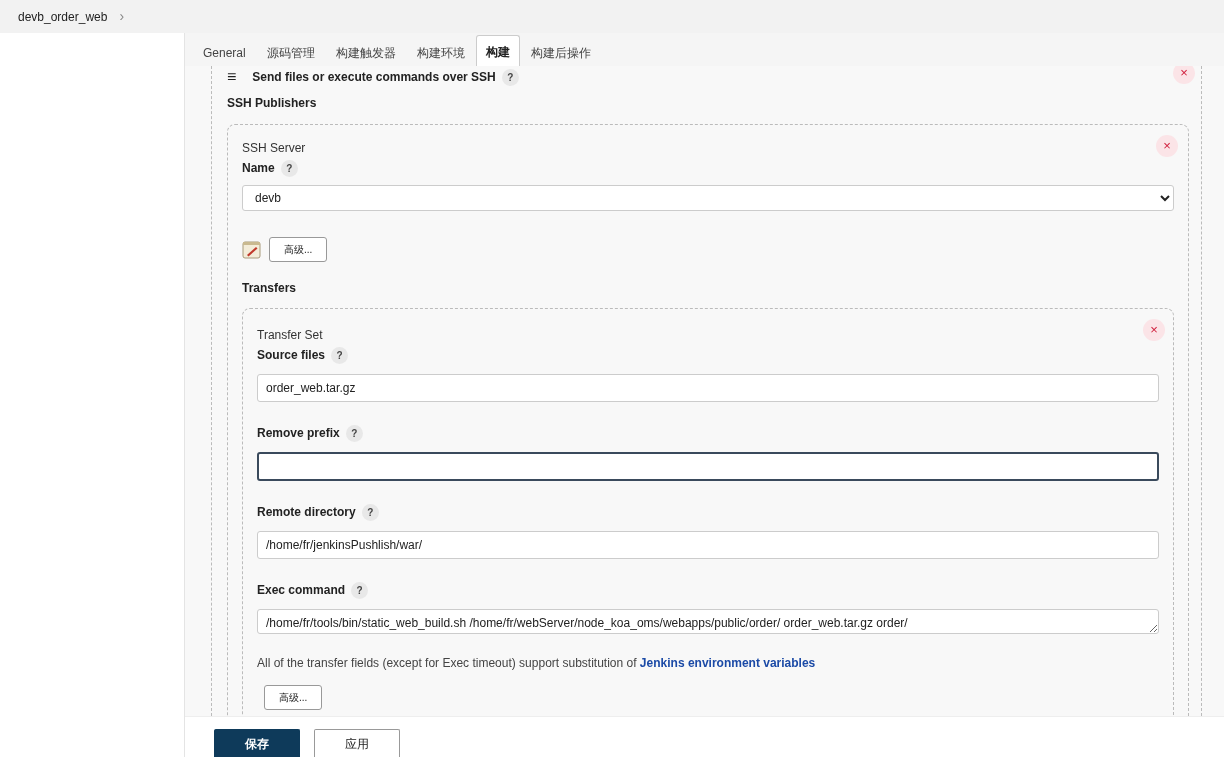 The image size is (1224, 757). I want to click on tab: 源码管理, so click(290, 52).